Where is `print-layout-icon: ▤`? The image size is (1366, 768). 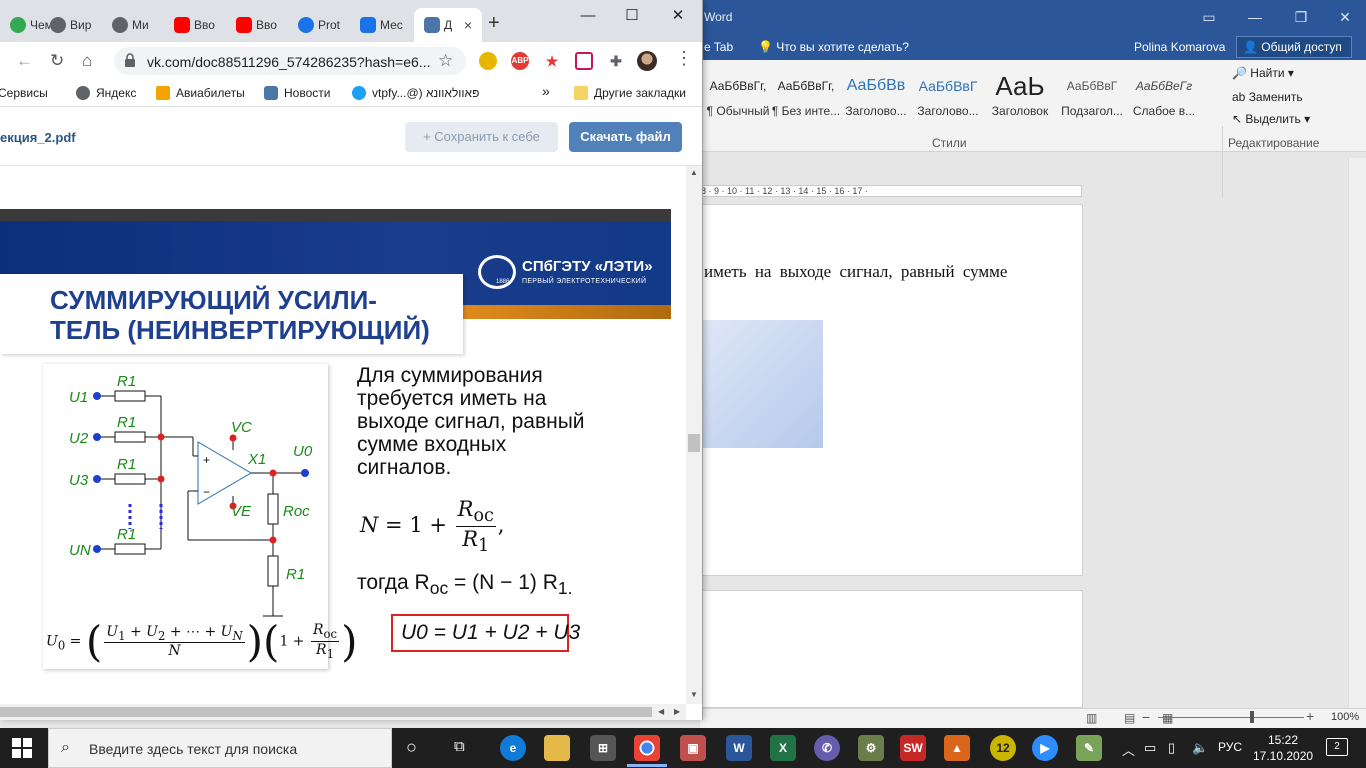
print-layout-icon: ▤ is located at coordinates (1129, 718).